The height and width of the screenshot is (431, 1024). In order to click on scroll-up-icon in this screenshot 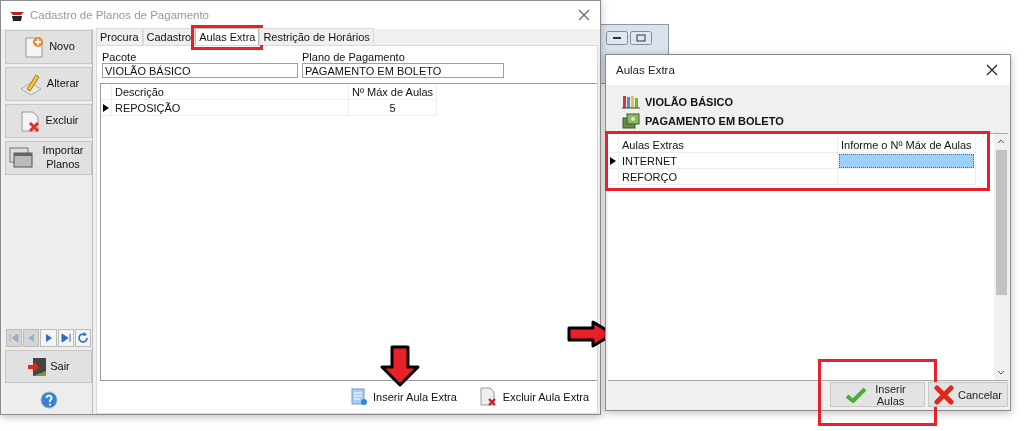, I will do `click(1001, 141)`.